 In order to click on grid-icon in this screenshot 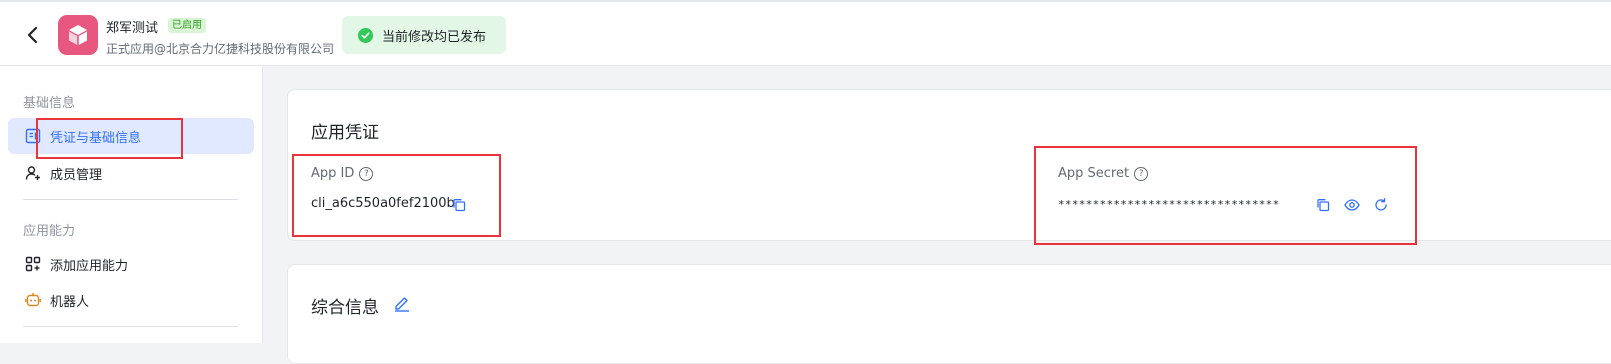, I will do `click(33, 264)`.